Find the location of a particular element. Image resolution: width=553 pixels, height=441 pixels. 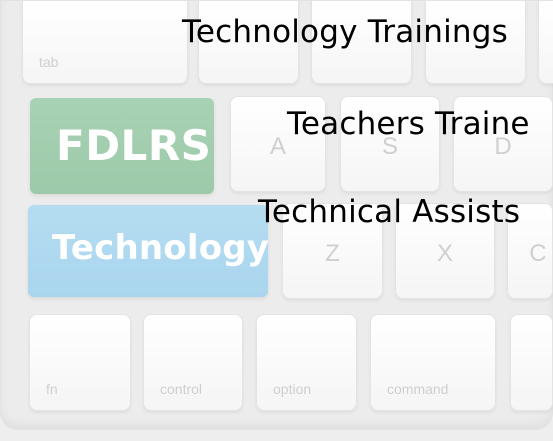

fn-key: fn is located at coordinates (80, 362).